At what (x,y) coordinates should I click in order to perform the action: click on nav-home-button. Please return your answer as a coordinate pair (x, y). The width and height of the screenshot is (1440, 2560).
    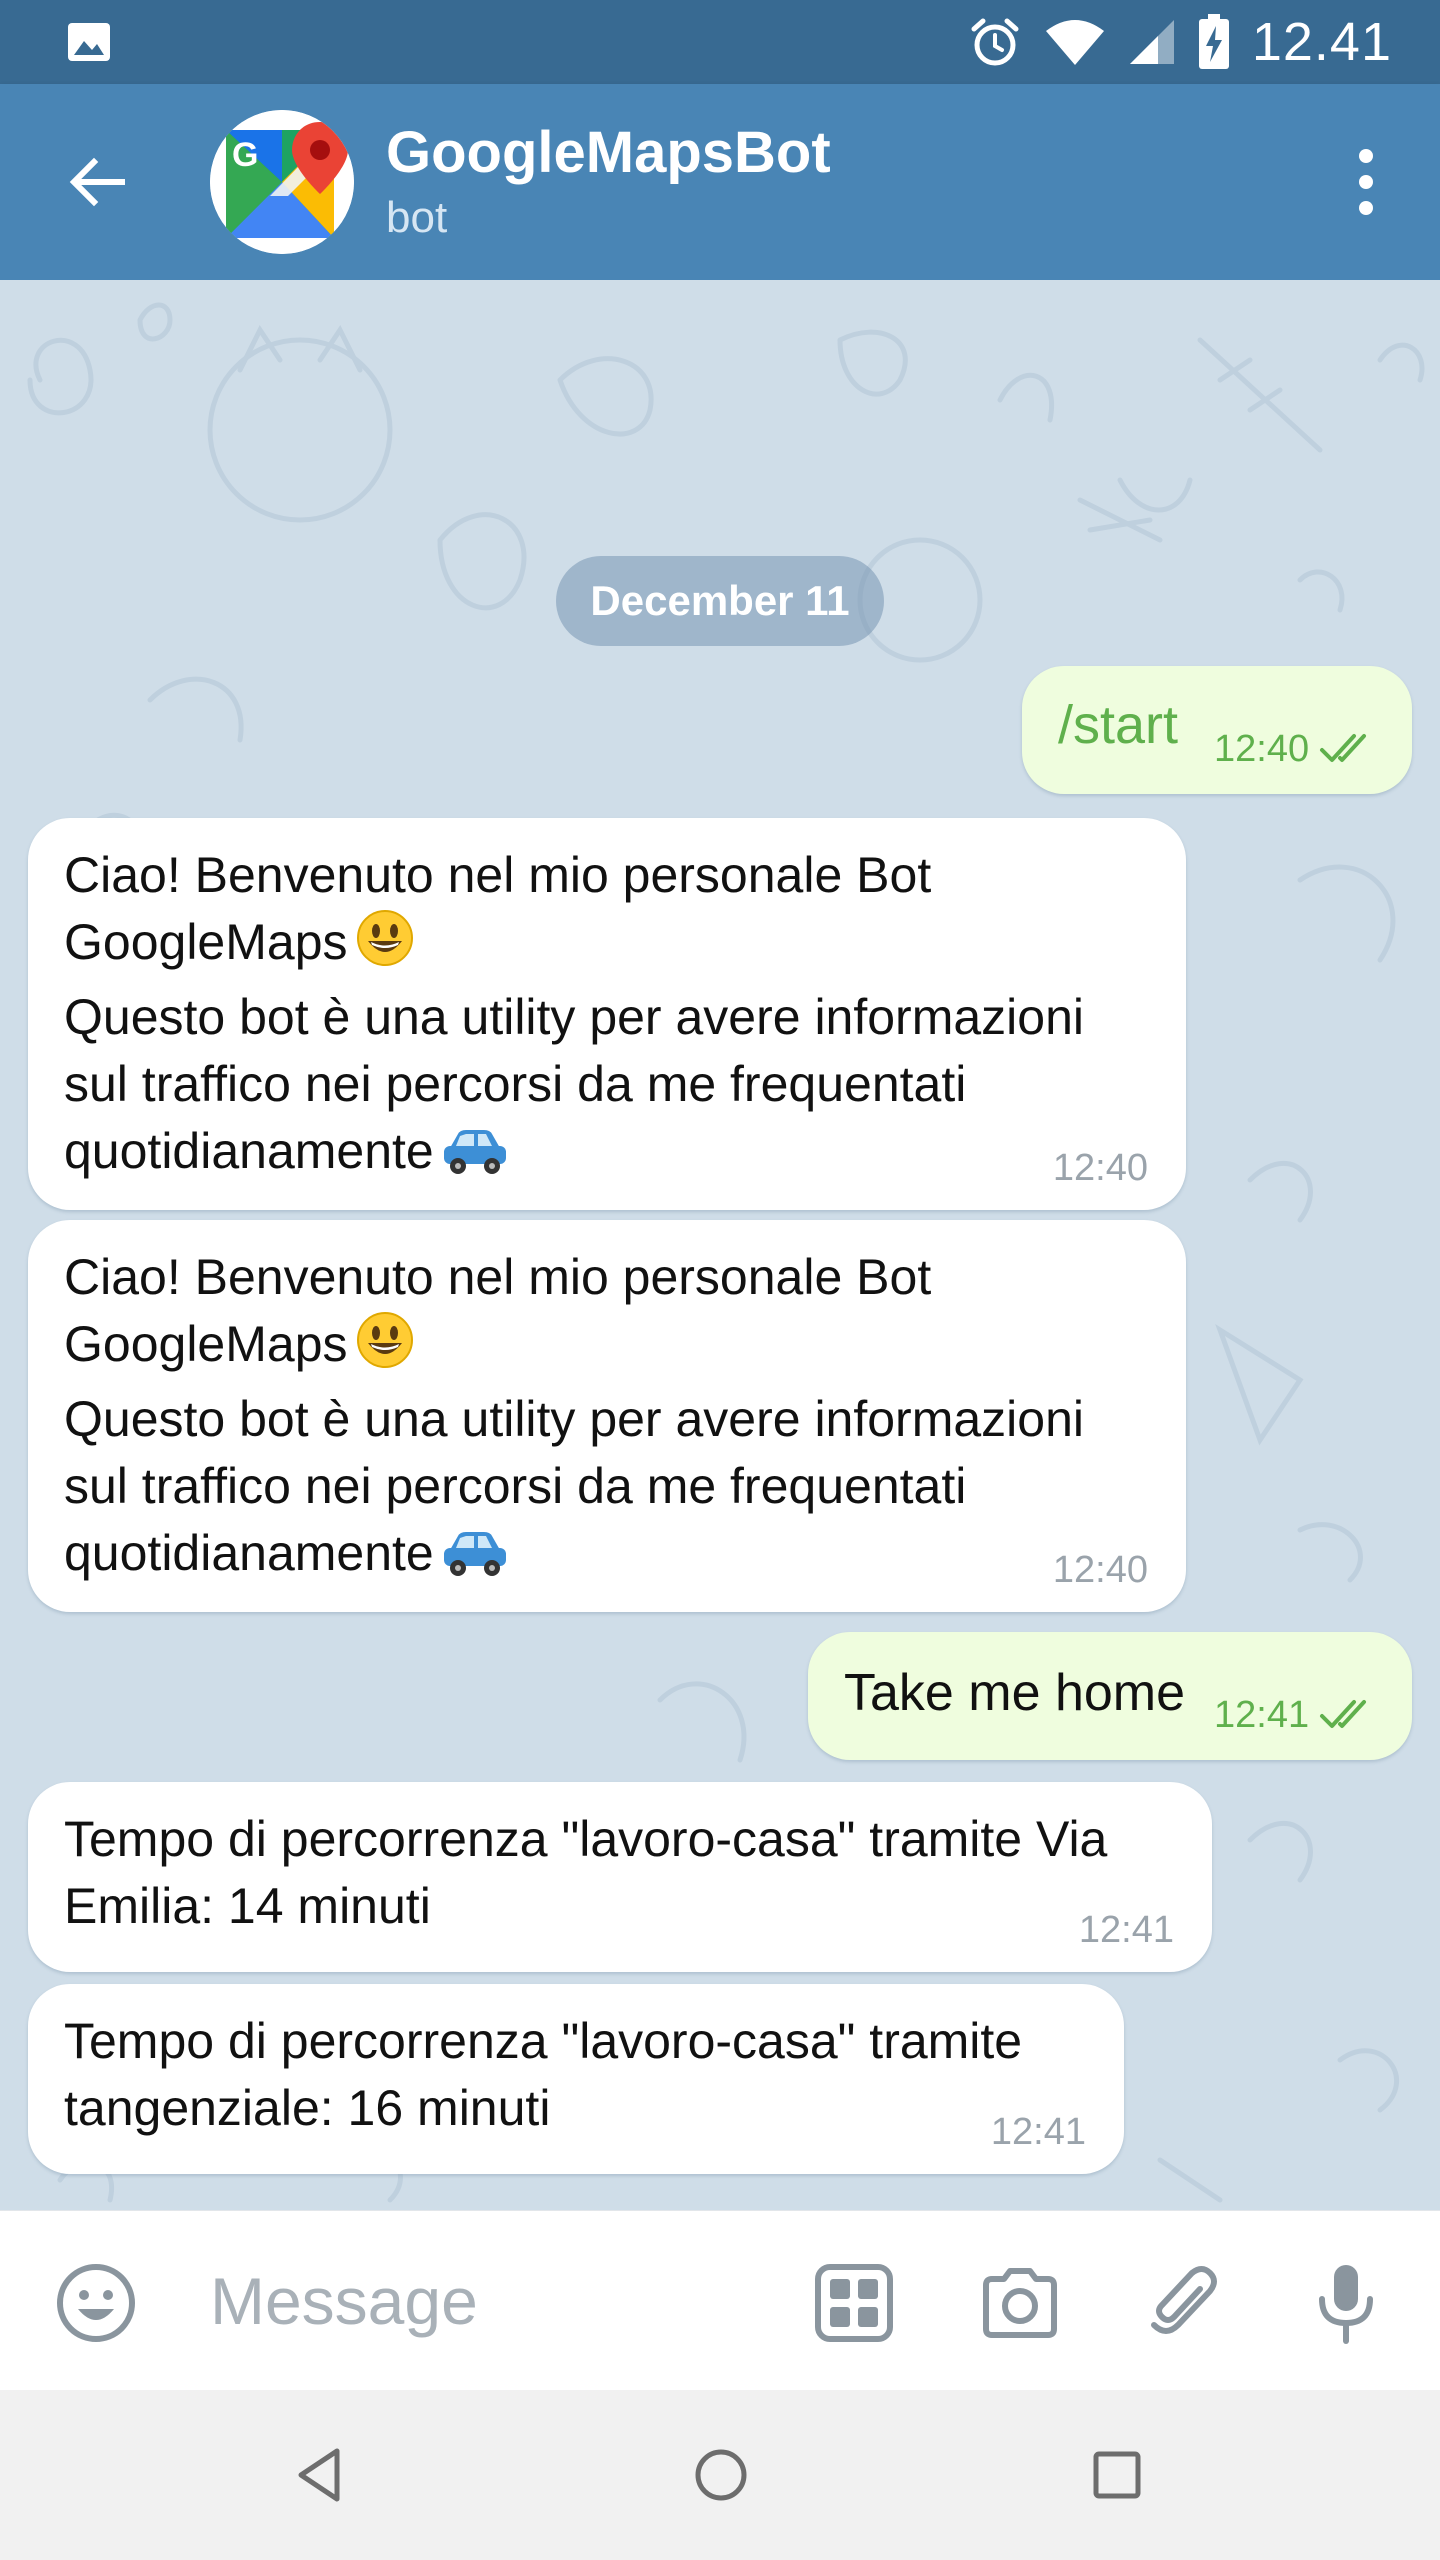
    Looking at the image, I should click on (721, 2475).